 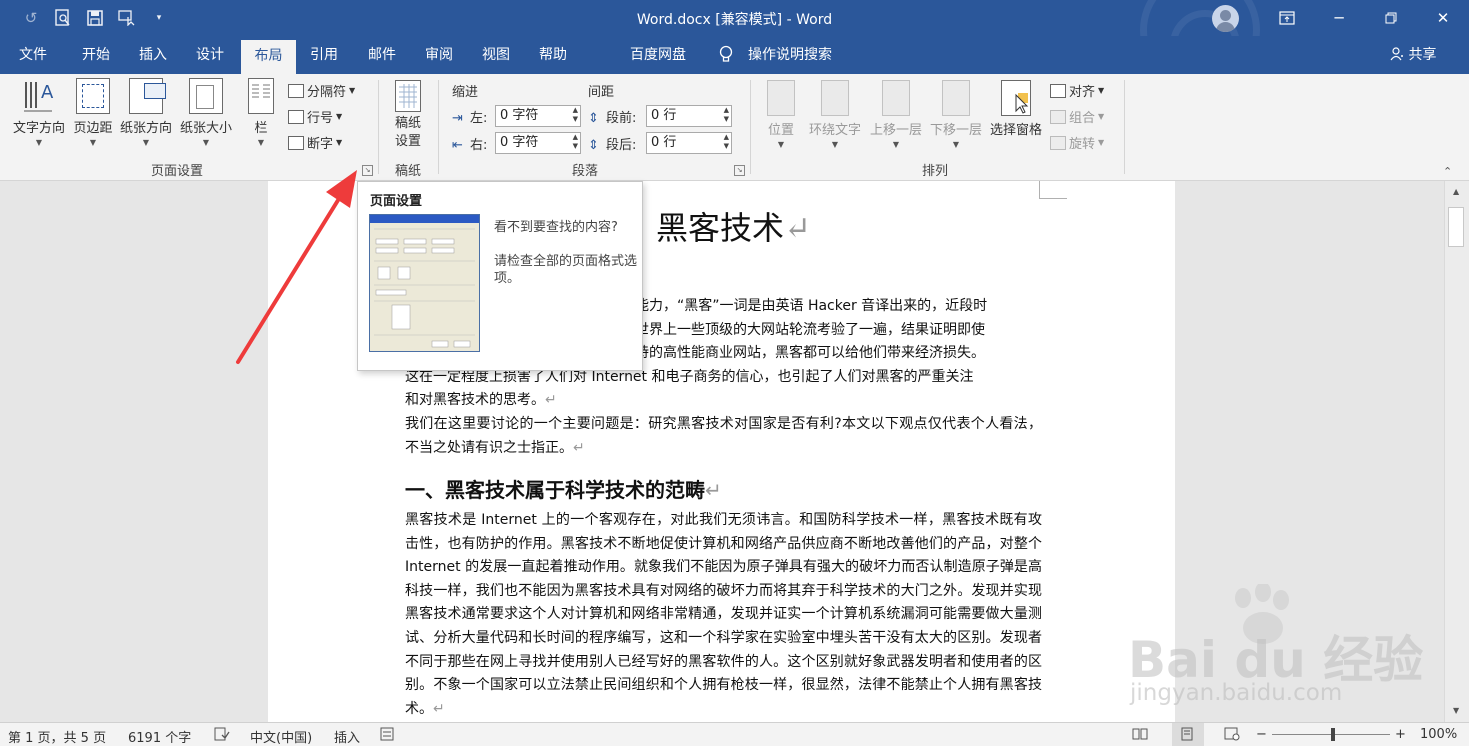 I want to click on tab-help: 帮助, so click(x=553, y=55).